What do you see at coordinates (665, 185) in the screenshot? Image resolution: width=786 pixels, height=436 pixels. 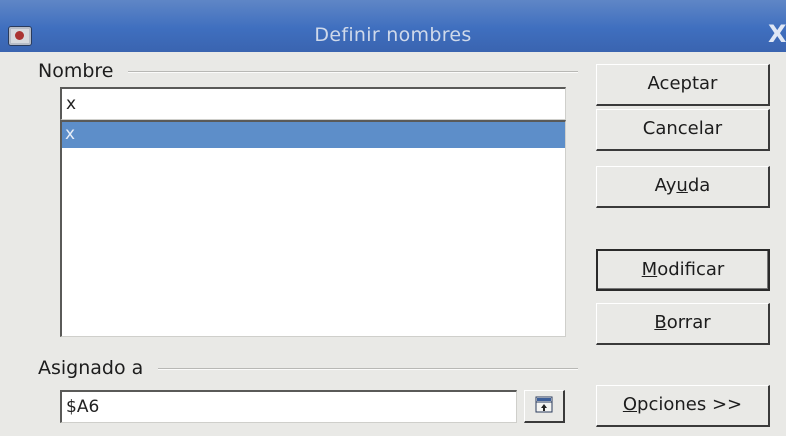 I see `ayuda-label-pre: Ay` at bounding box center [665, 185].